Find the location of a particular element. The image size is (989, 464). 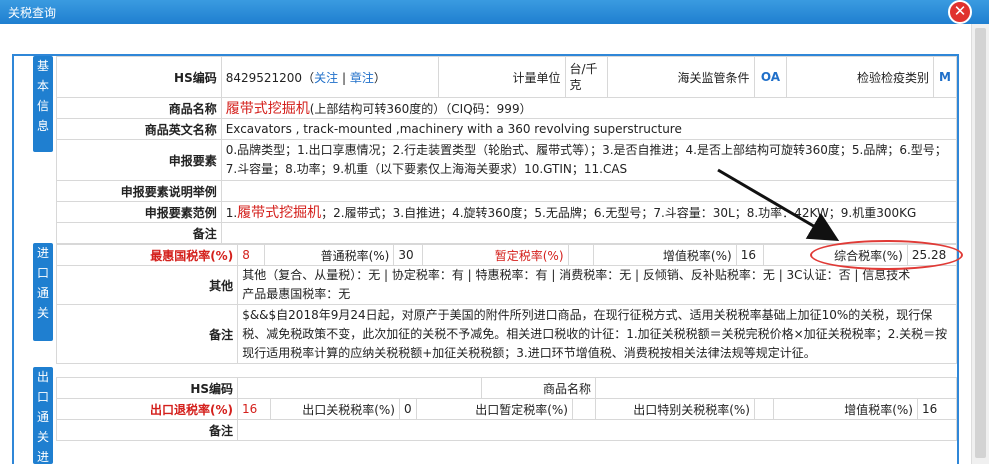

annotation-circle is located at coordinates (886, 255).